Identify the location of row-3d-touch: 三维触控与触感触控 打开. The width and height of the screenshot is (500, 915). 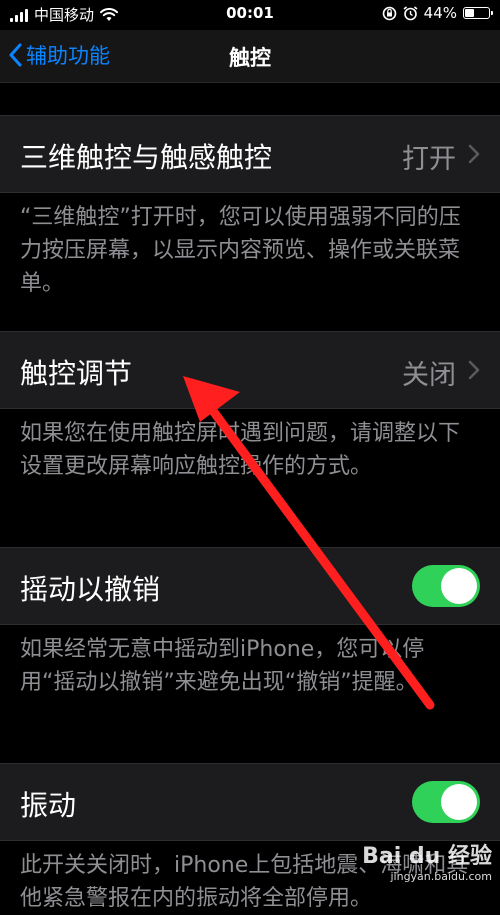
(250, 154).